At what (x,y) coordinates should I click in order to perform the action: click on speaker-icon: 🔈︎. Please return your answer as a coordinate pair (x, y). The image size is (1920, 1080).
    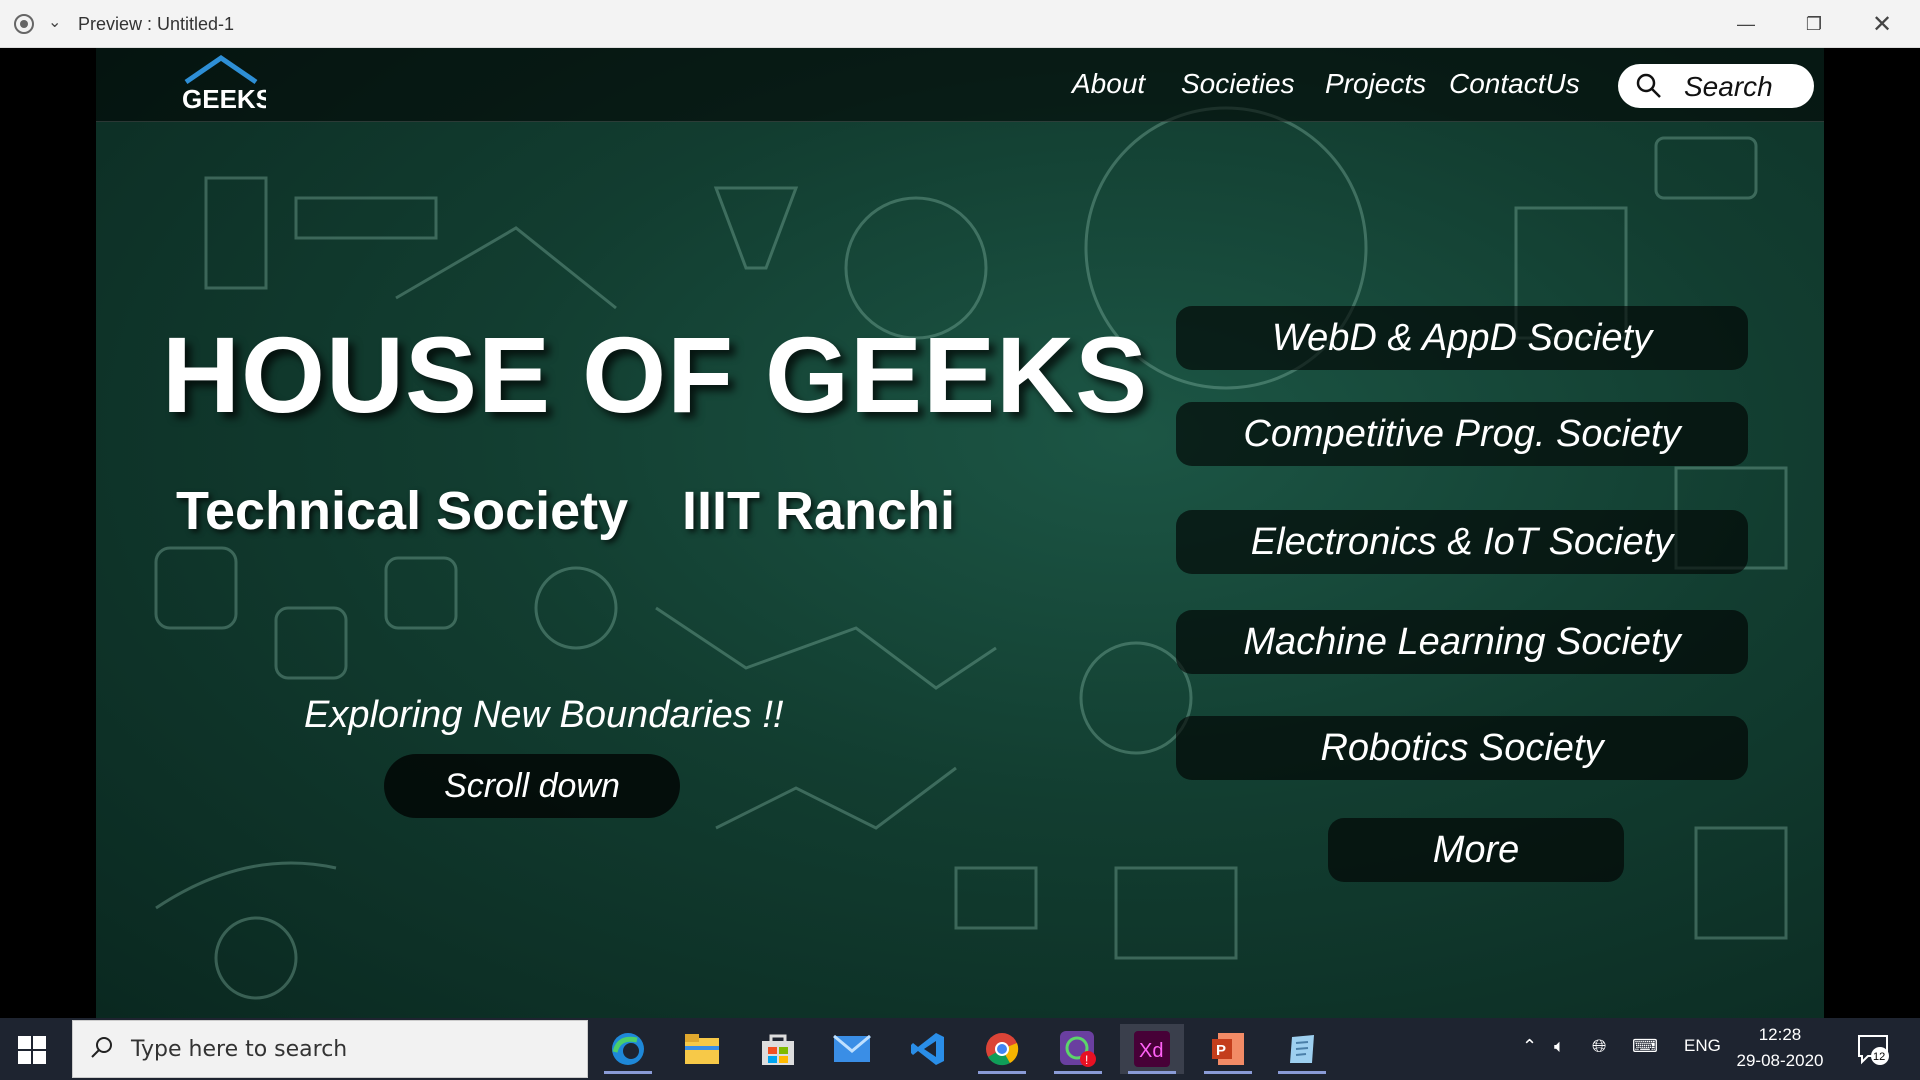
    Looking at the image, I should click on (1559, 1046).